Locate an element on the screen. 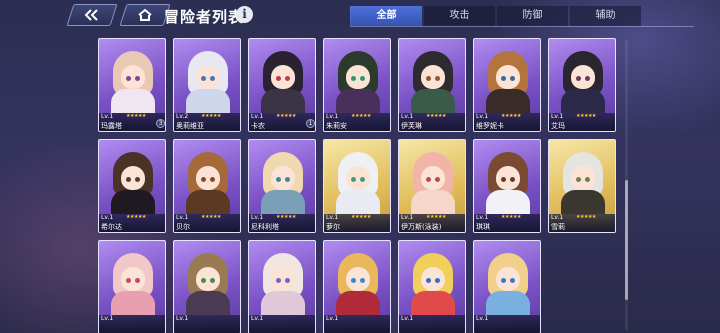 This screenshot has height=333, width=720. card-info-bar: Lv.1 ★★★★★ 艾玛 is located at coordinates (582, 122).